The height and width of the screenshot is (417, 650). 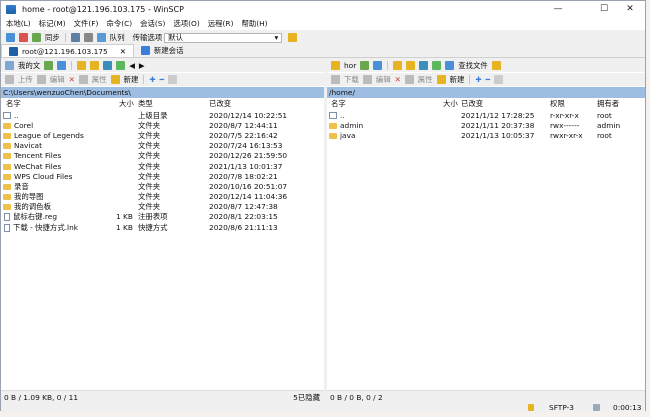 What do you see at coordinates (486, 115) in the screenshot?
I see `table-row: .. 2021/1/12 17:28:25 r-xr-xr-x root` at bounding box center [486, 115].